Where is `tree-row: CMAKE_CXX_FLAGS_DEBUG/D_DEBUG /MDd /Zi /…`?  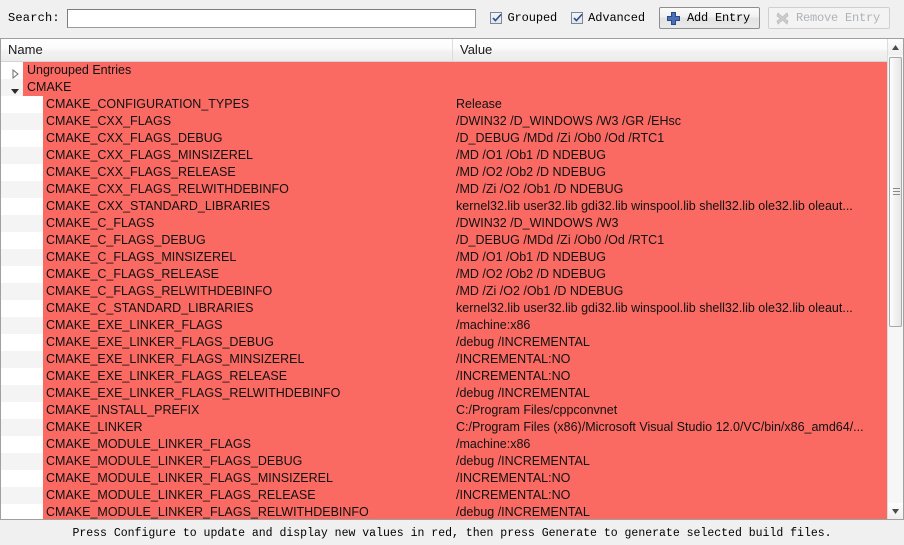 tree-row: CMAKE_CXX_FLAGS_DEBUG/D_DEBUG /MDd /Zi /… is located at coordinates (444, 138).